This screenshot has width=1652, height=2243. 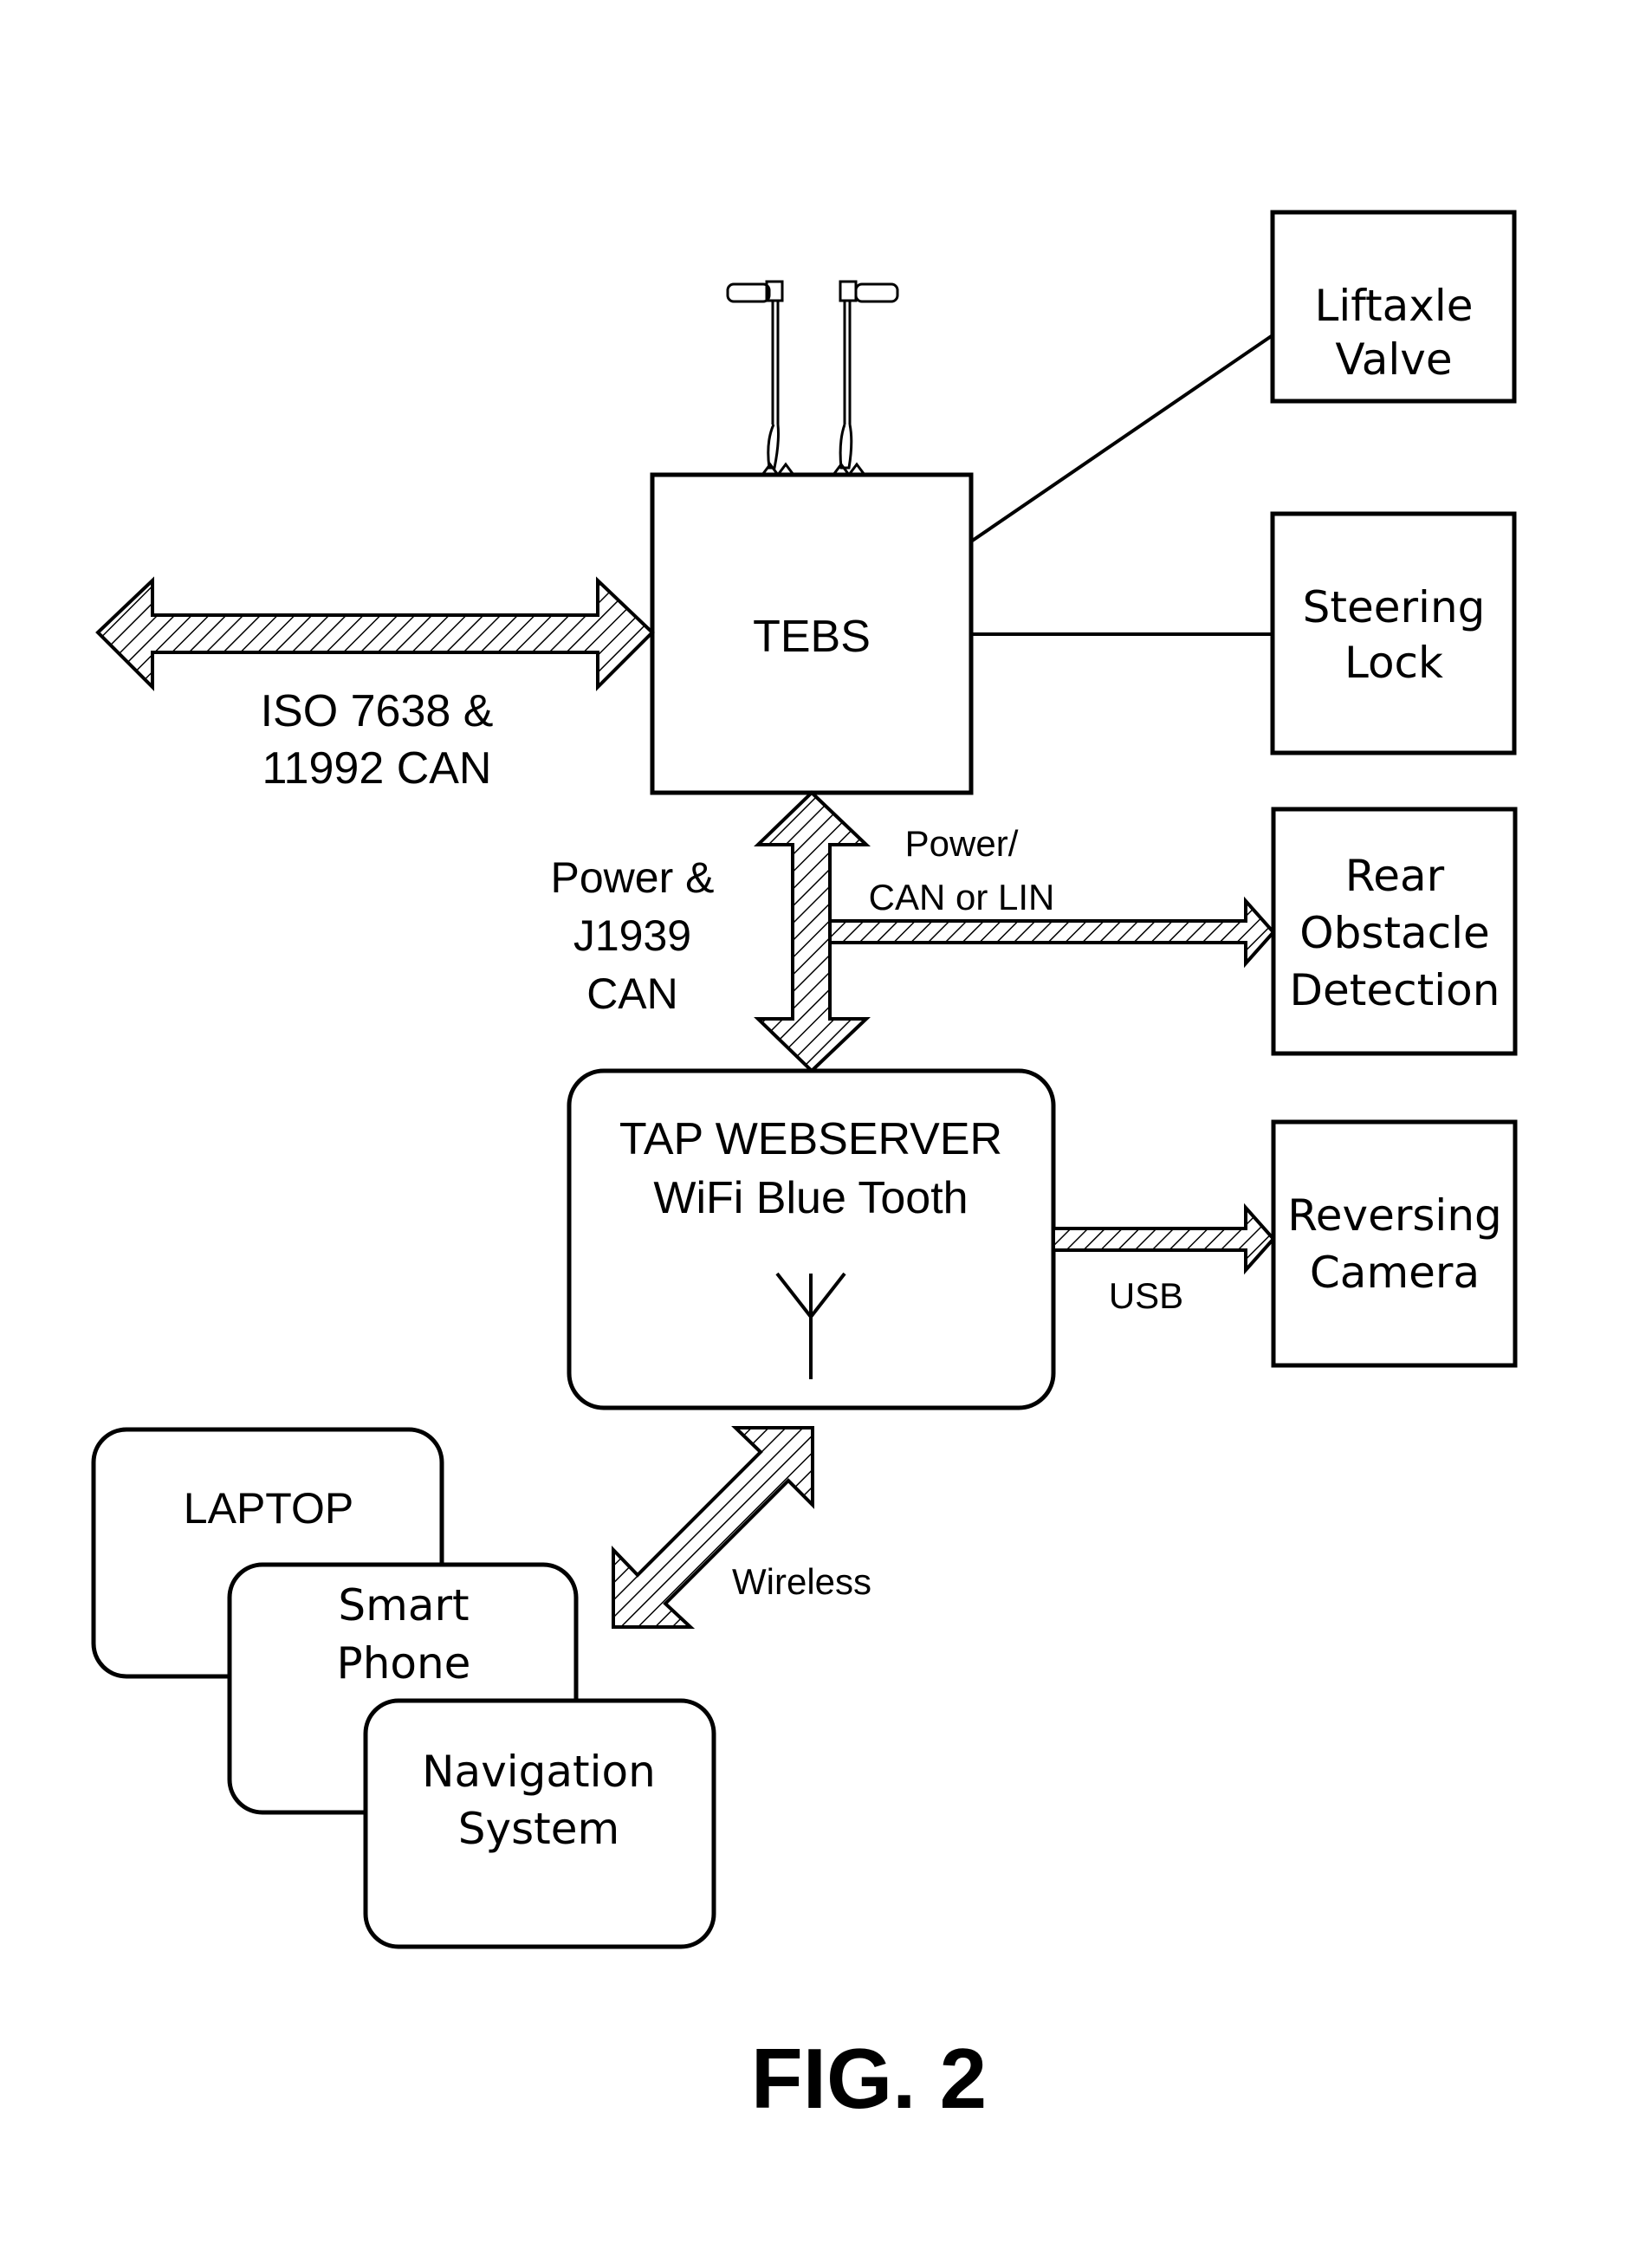 What do you see at coordinates (538, 1829) in the screenshot?
I see `navigation-label-line2: System` at bounding box center [538, 1829].